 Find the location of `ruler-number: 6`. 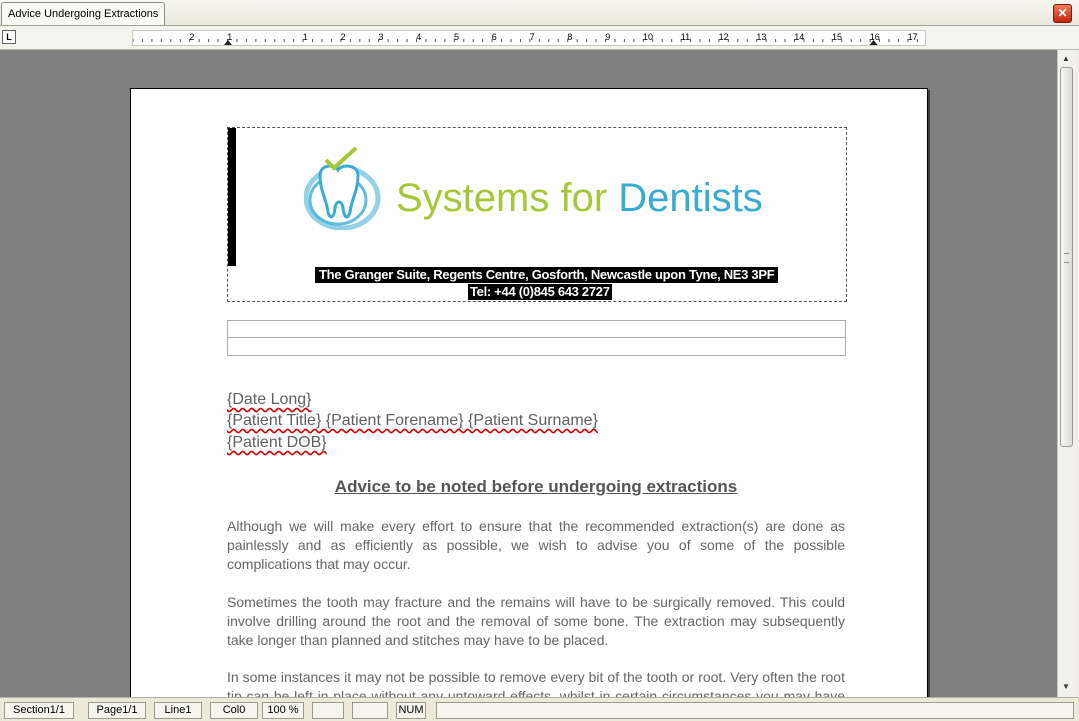

ruler-number: 6 is located at coordinates (494, 37).